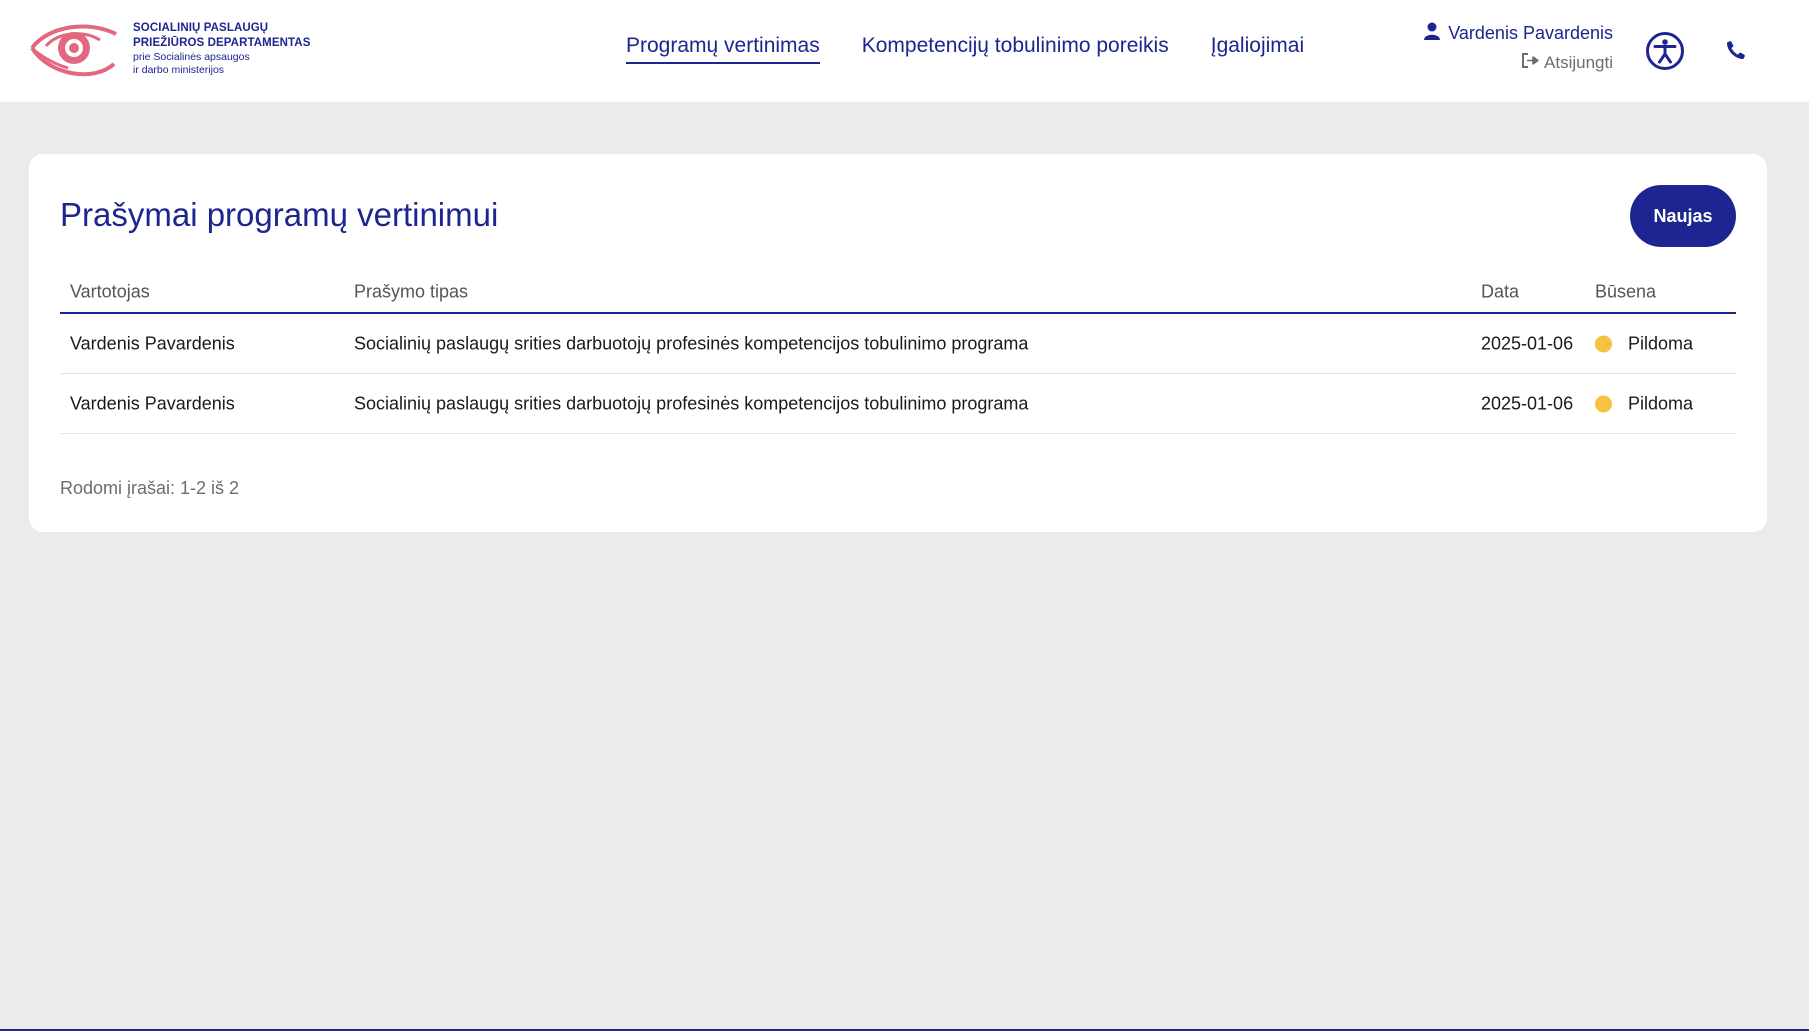 This screenshot has width=1809, height=1031. I want to click on logout-label: Atsijungti, so click(1578, 62).